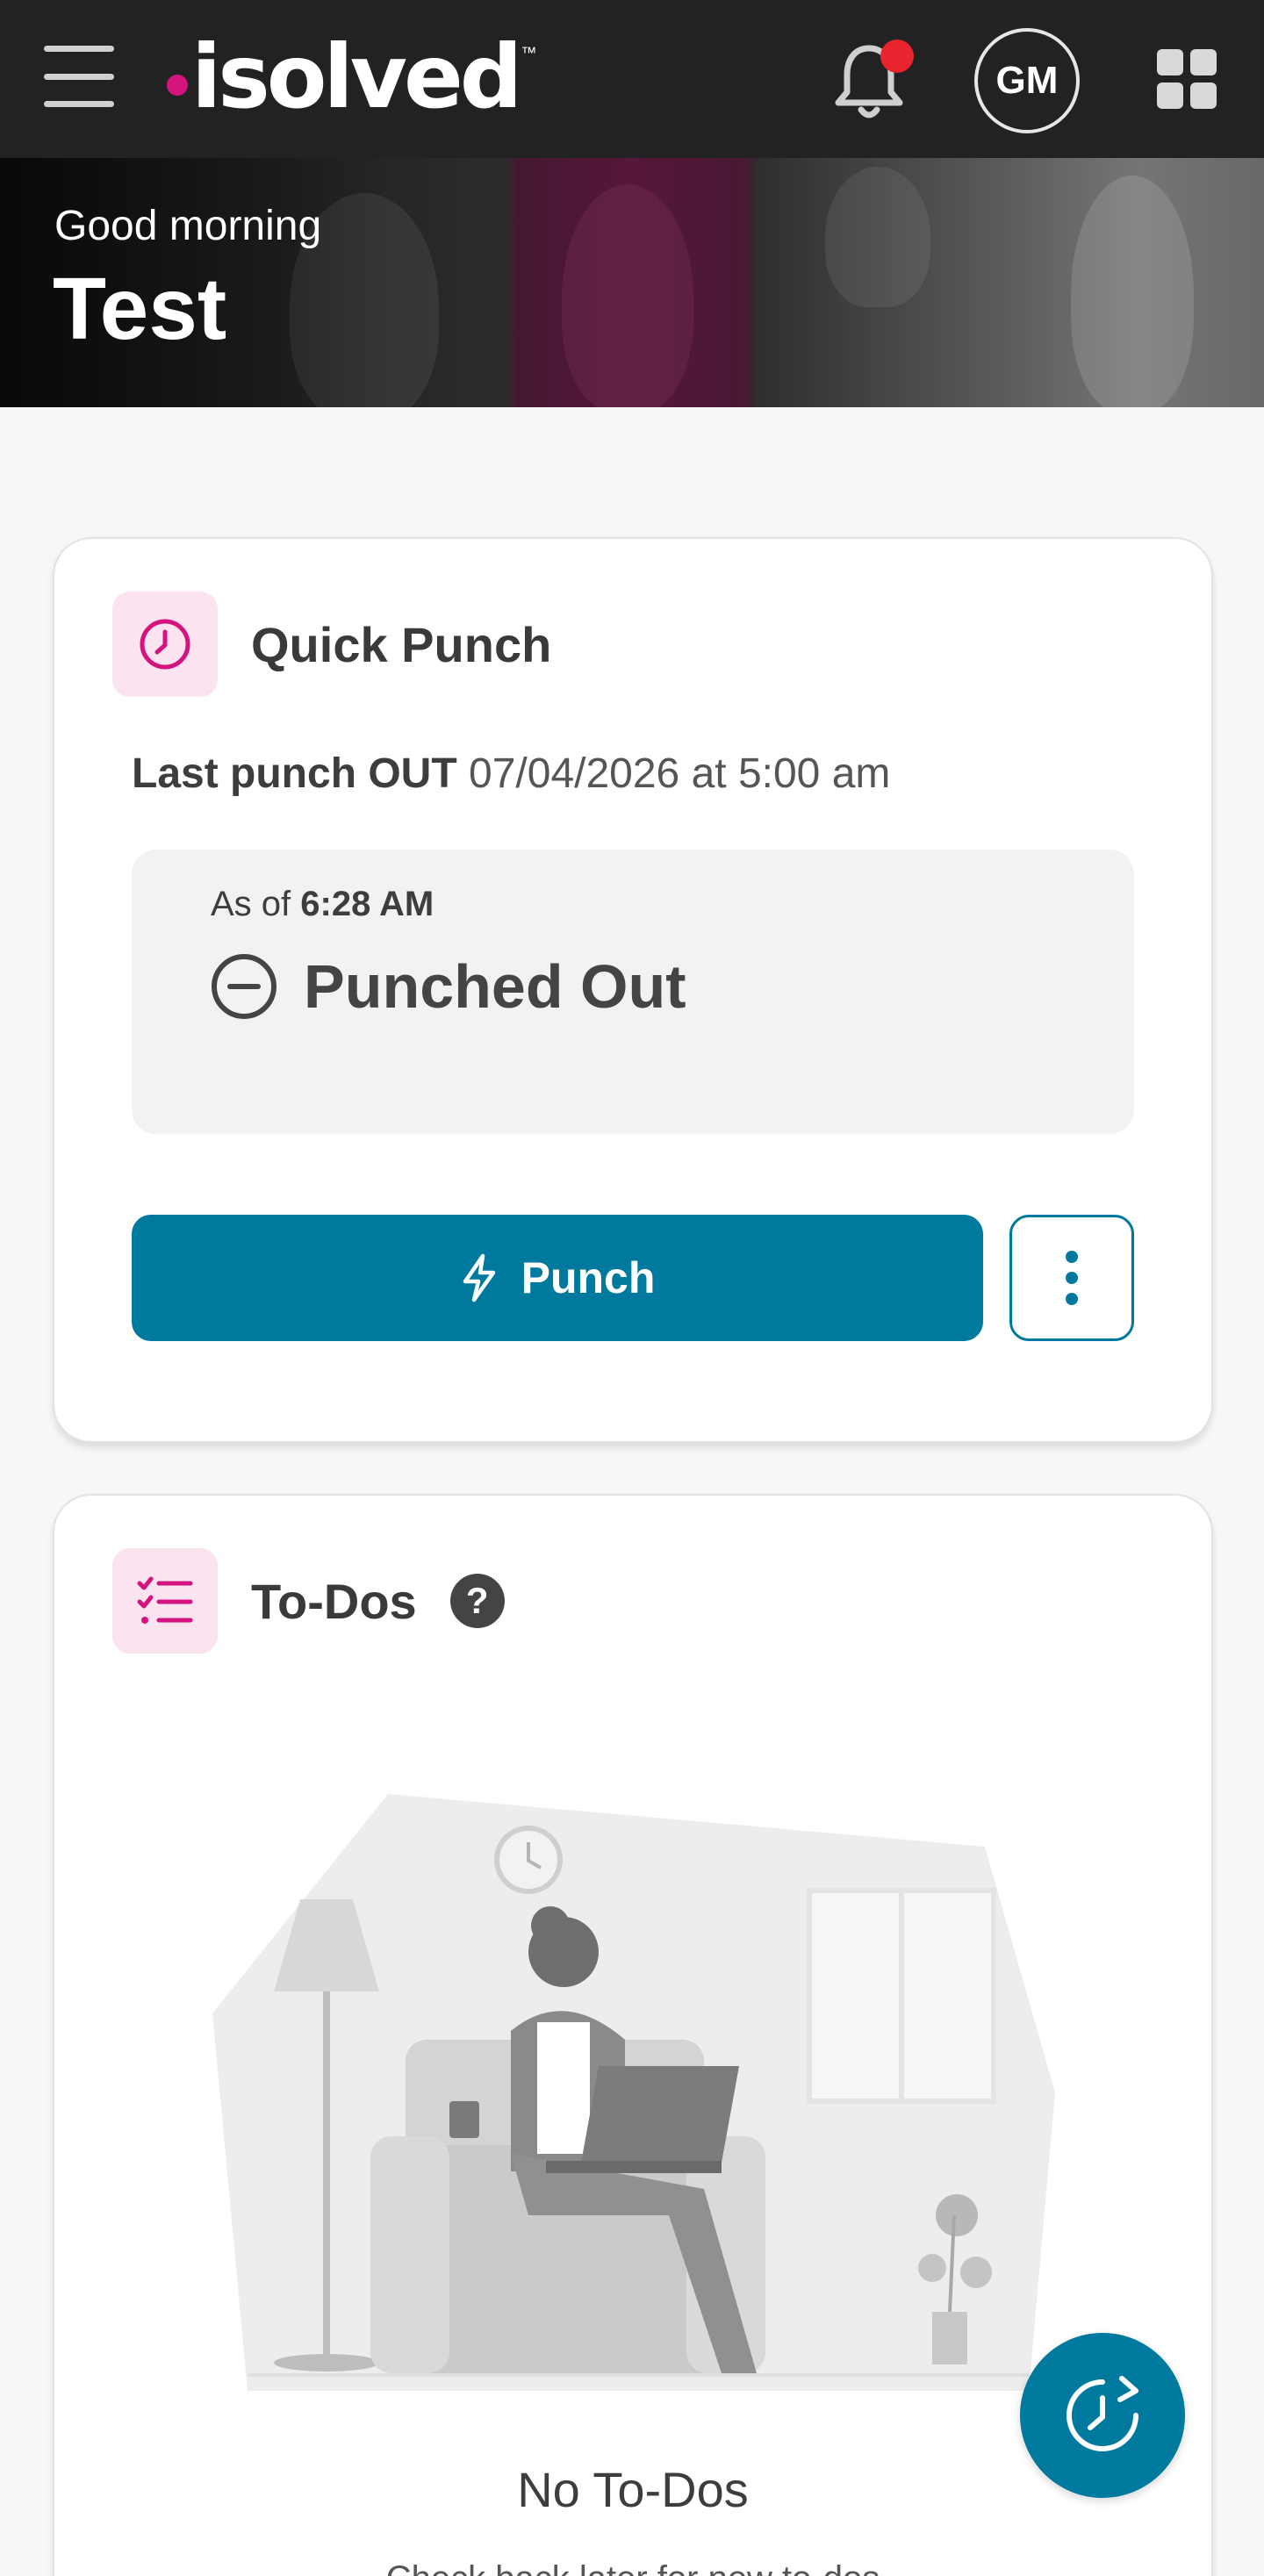  What do you see at coordinates (140, 309) in the screenshot?
I see `user-name: Test` at bounding box center [140, 309].